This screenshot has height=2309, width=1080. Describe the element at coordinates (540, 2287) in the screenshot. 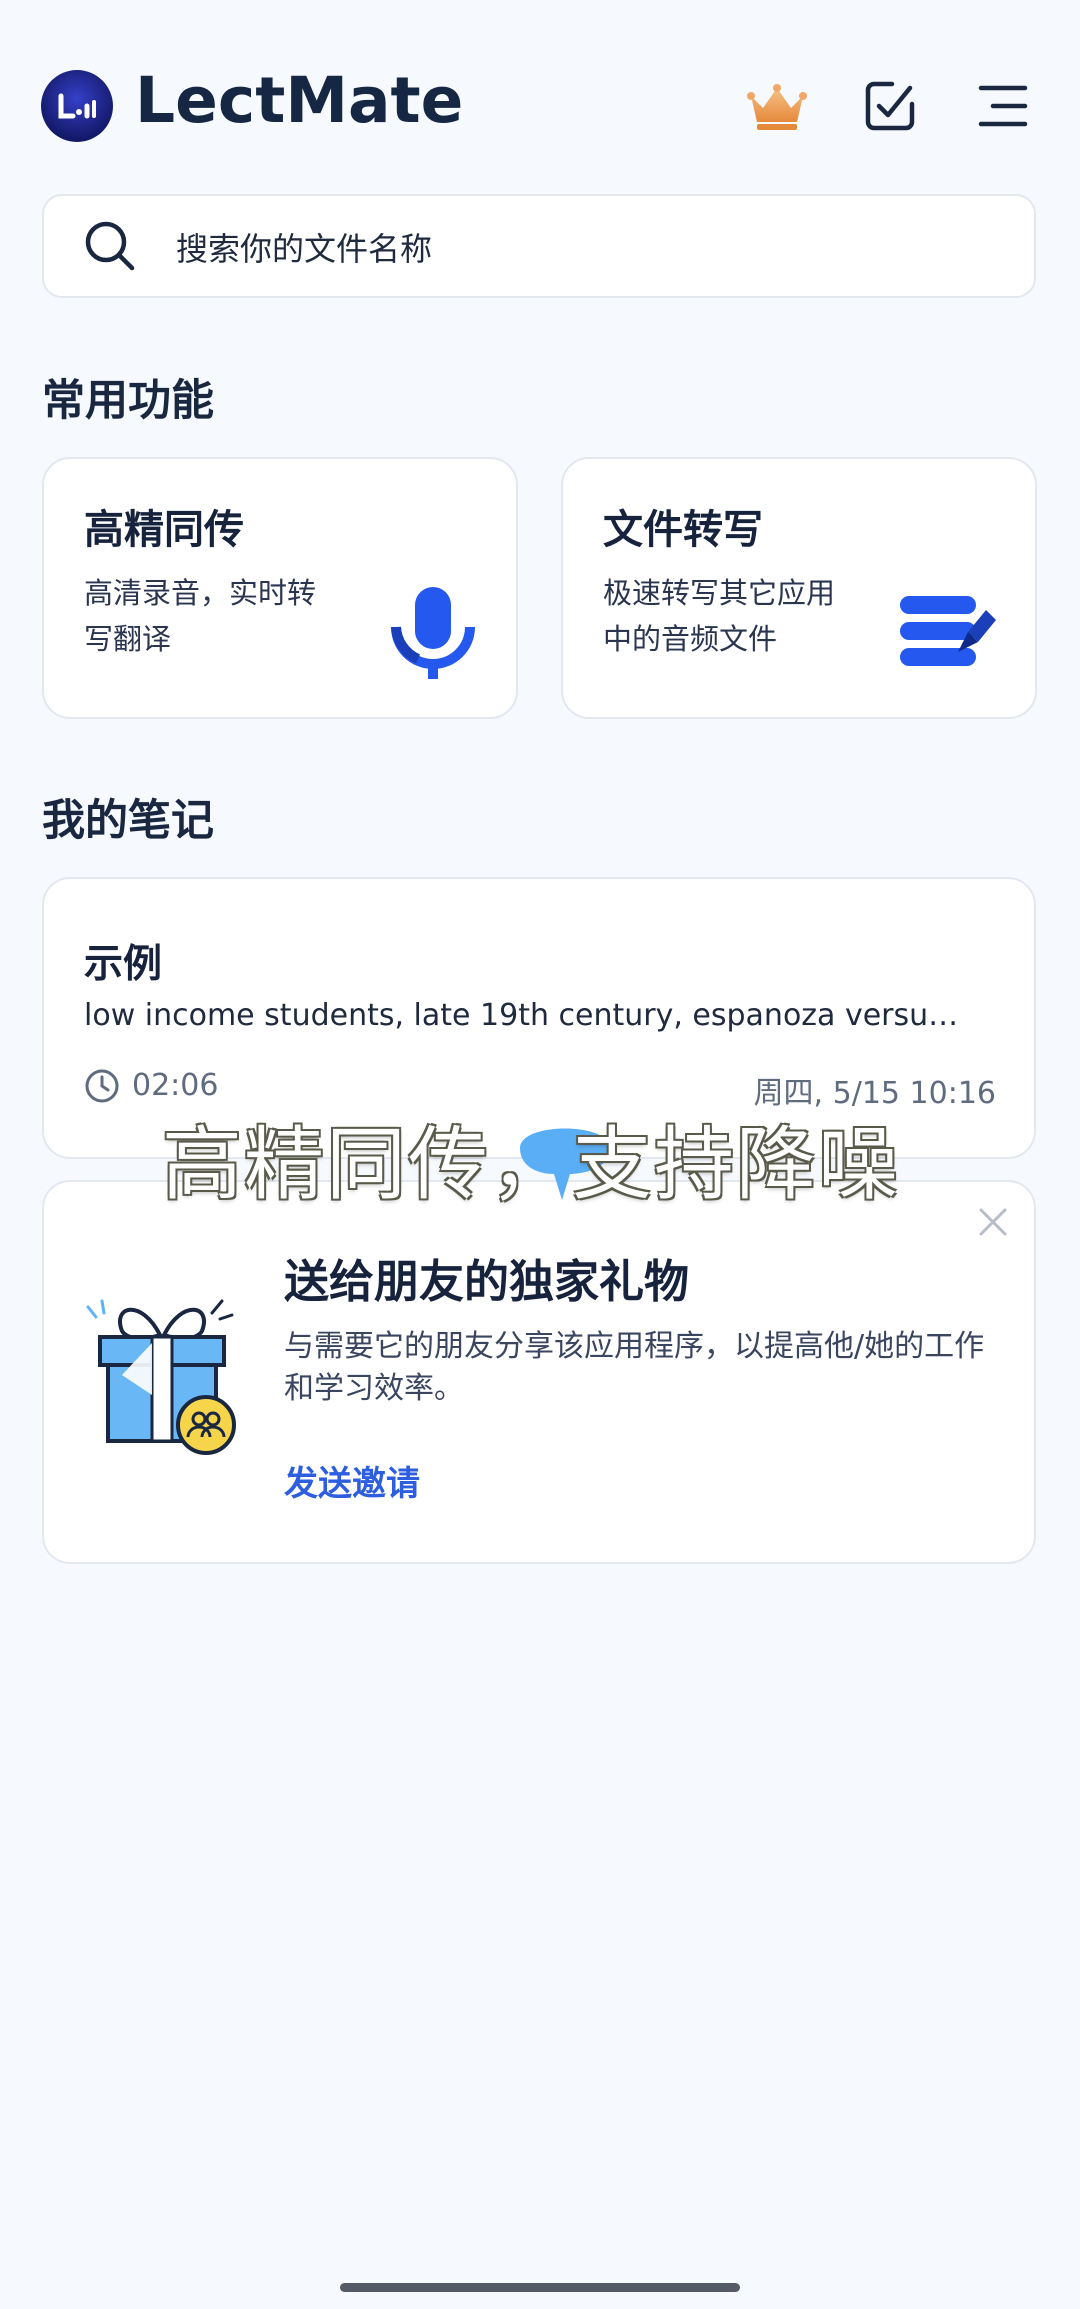

I see `home-indicator` at that location.